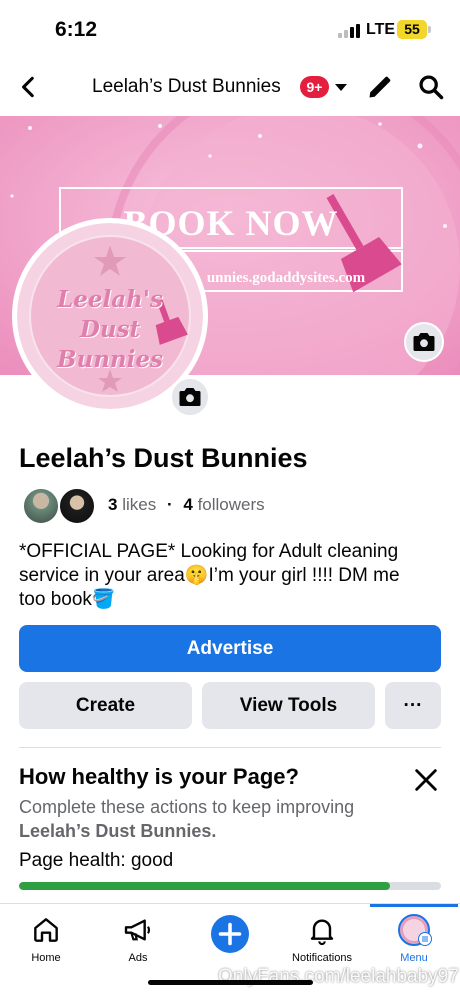  I want to click on page-nav-bar: Leelah’s Dust Bunnies 9+, so click(230, 88).